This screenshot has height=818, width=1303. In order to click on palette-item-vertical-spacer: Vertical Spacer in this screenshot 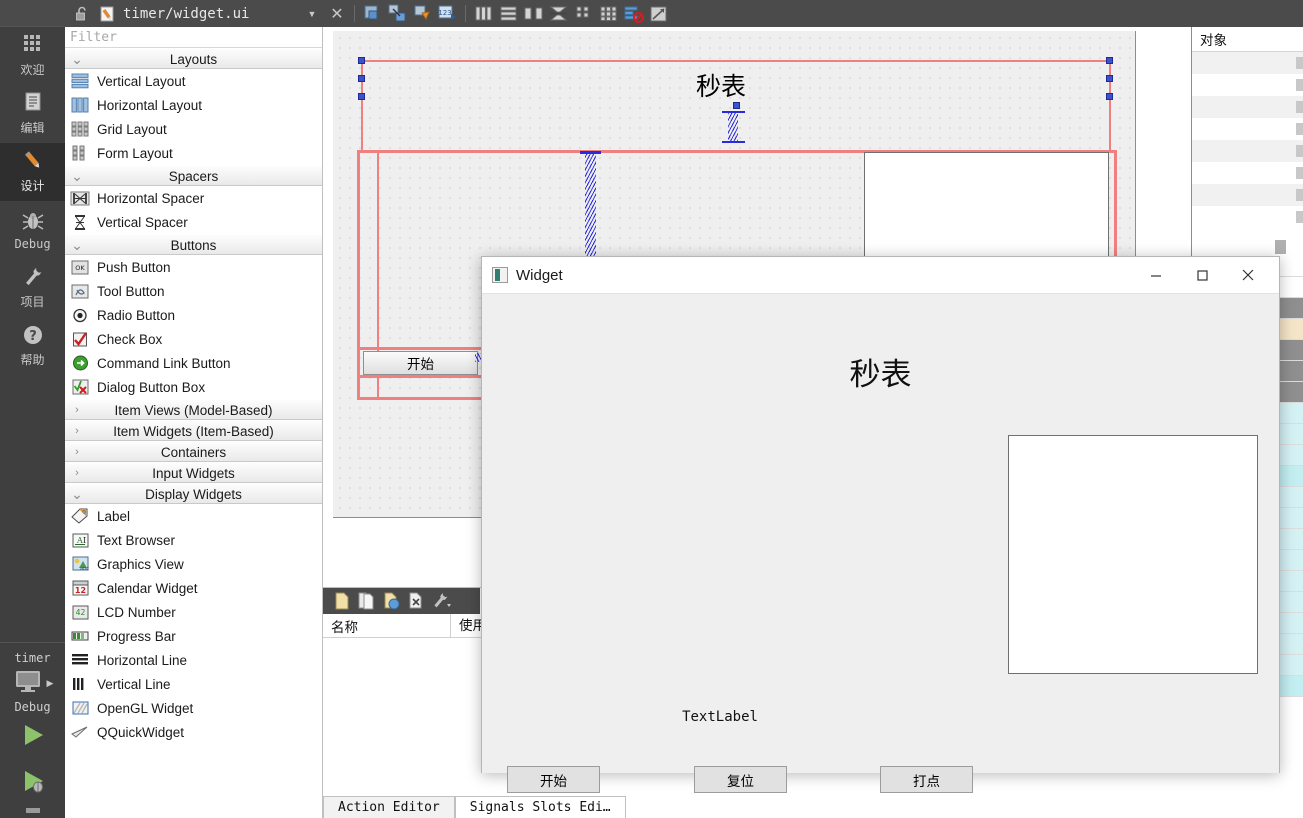, I will do `click(193, 222)`.